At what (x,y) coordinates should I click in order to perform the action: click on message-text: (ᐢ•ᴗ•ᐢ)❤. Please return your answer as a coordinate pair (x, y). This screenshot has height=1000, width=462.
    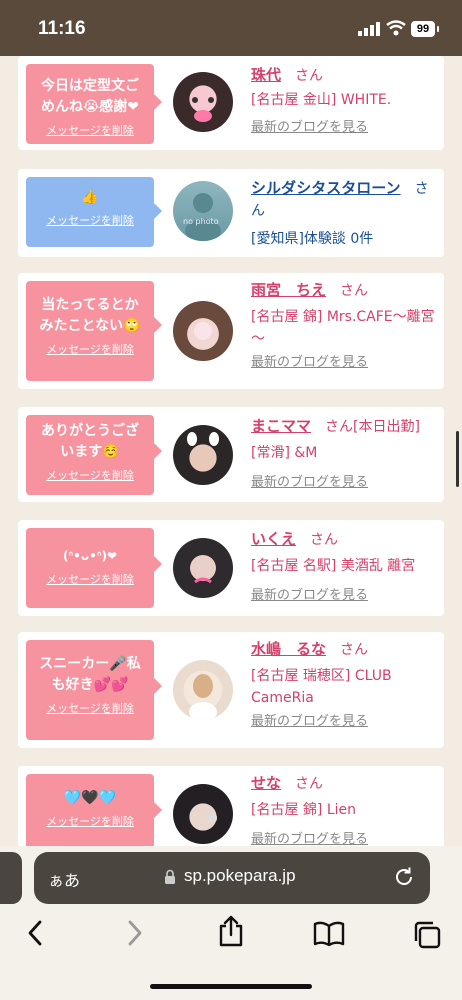
    Looking at the image, I should click on (90, 556).